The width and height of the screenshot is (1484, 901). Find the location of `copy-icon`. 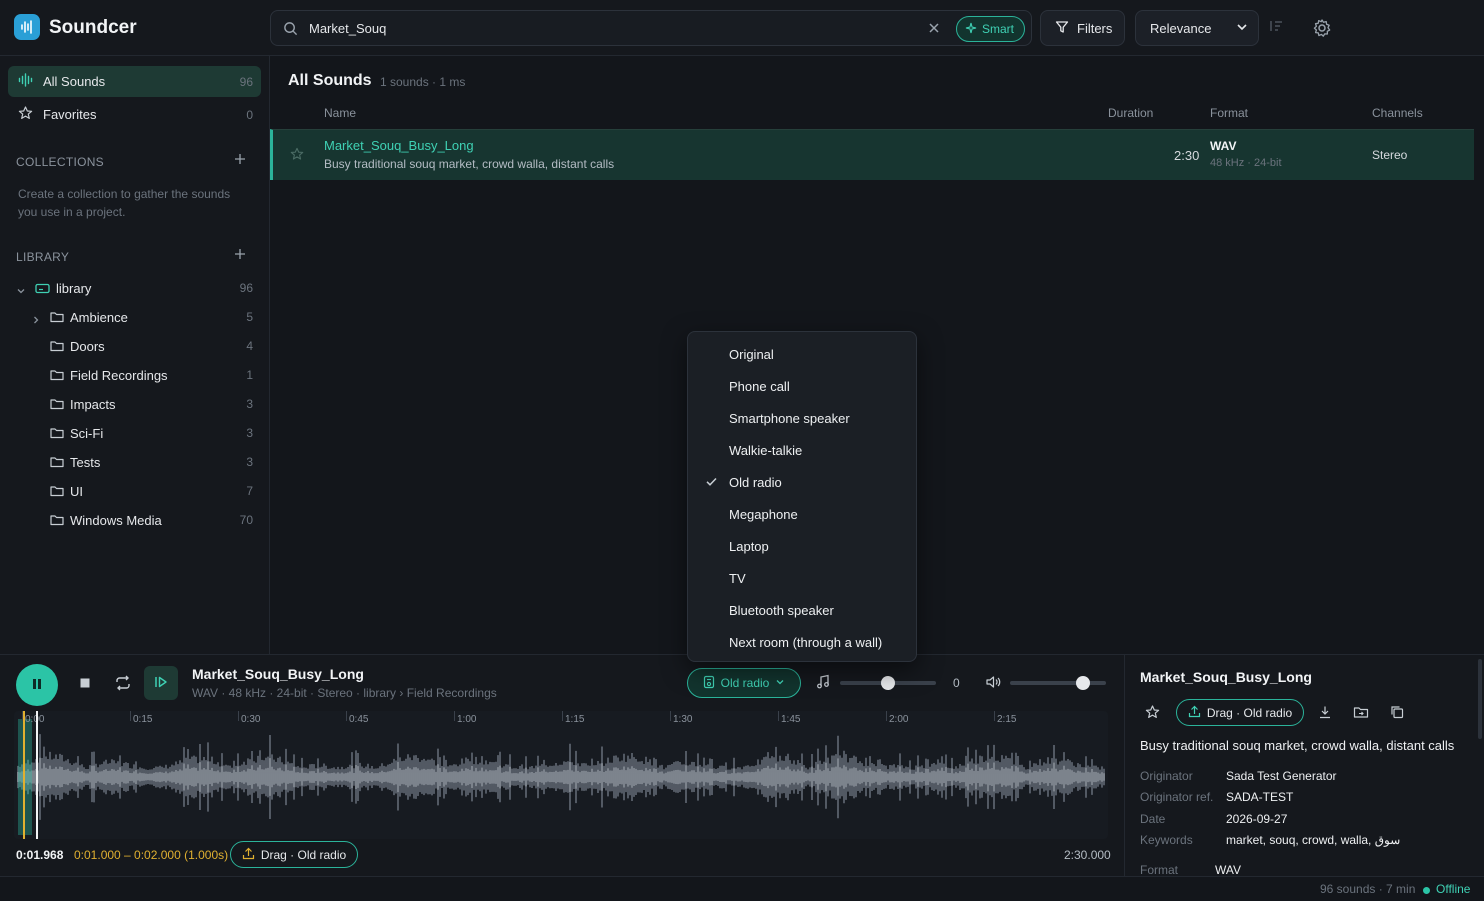

copy-icon is located at coordinates (1397, 713).